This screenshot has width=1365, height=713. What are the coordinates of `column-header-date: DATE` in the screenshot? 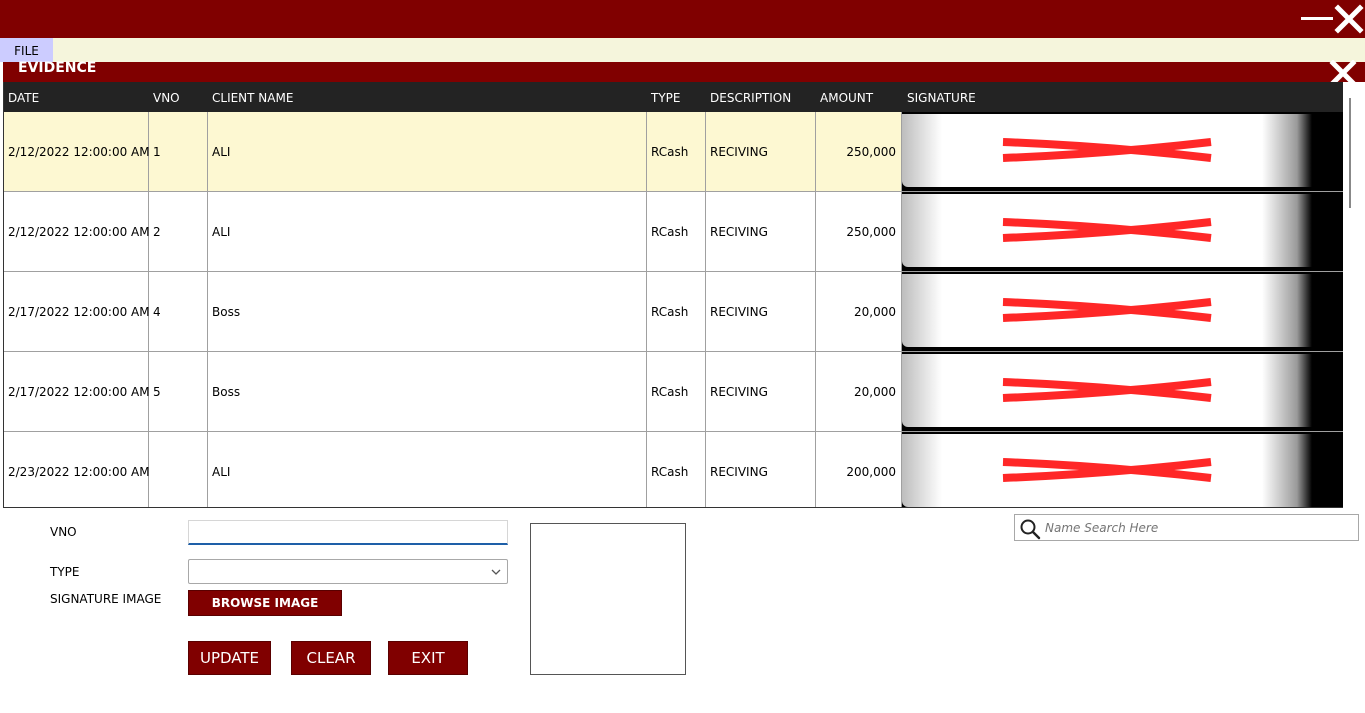 It's located at (23, 98).